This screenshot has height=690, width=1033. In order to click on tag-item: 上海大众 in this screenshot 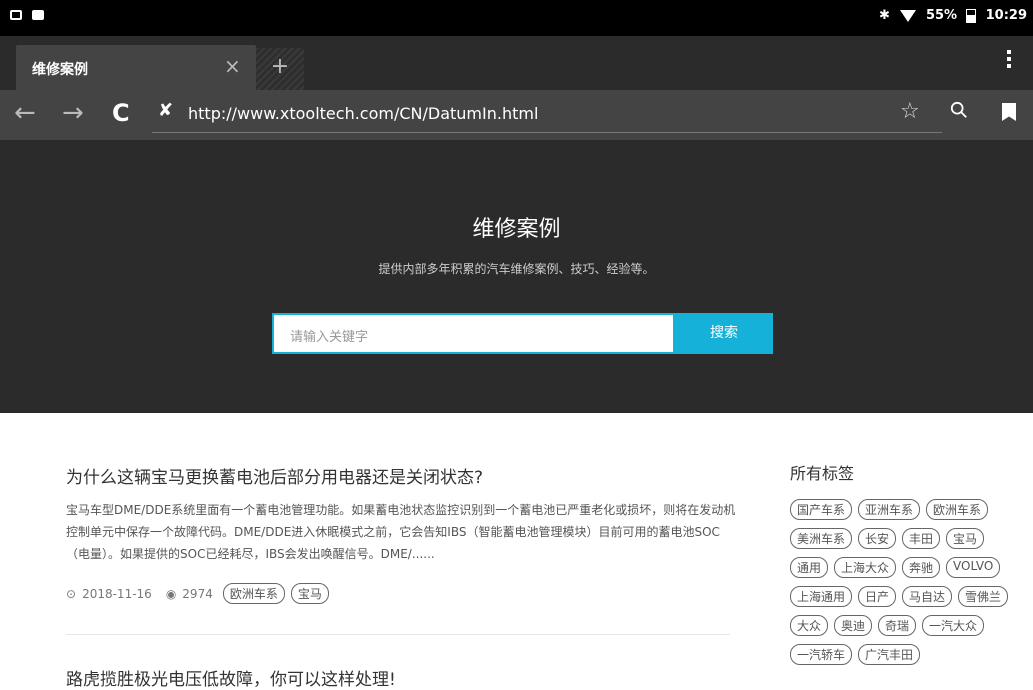, I will do `click(865, 567)`.